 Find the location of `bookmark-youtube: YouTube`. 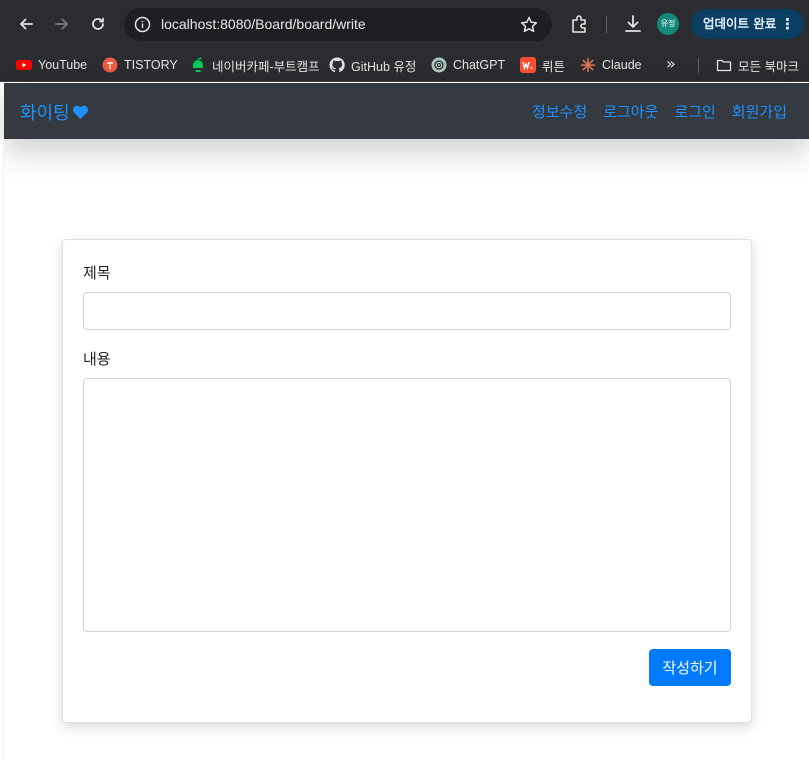

bookmark-youtube: YouTube is located at coordinates (51, 65).